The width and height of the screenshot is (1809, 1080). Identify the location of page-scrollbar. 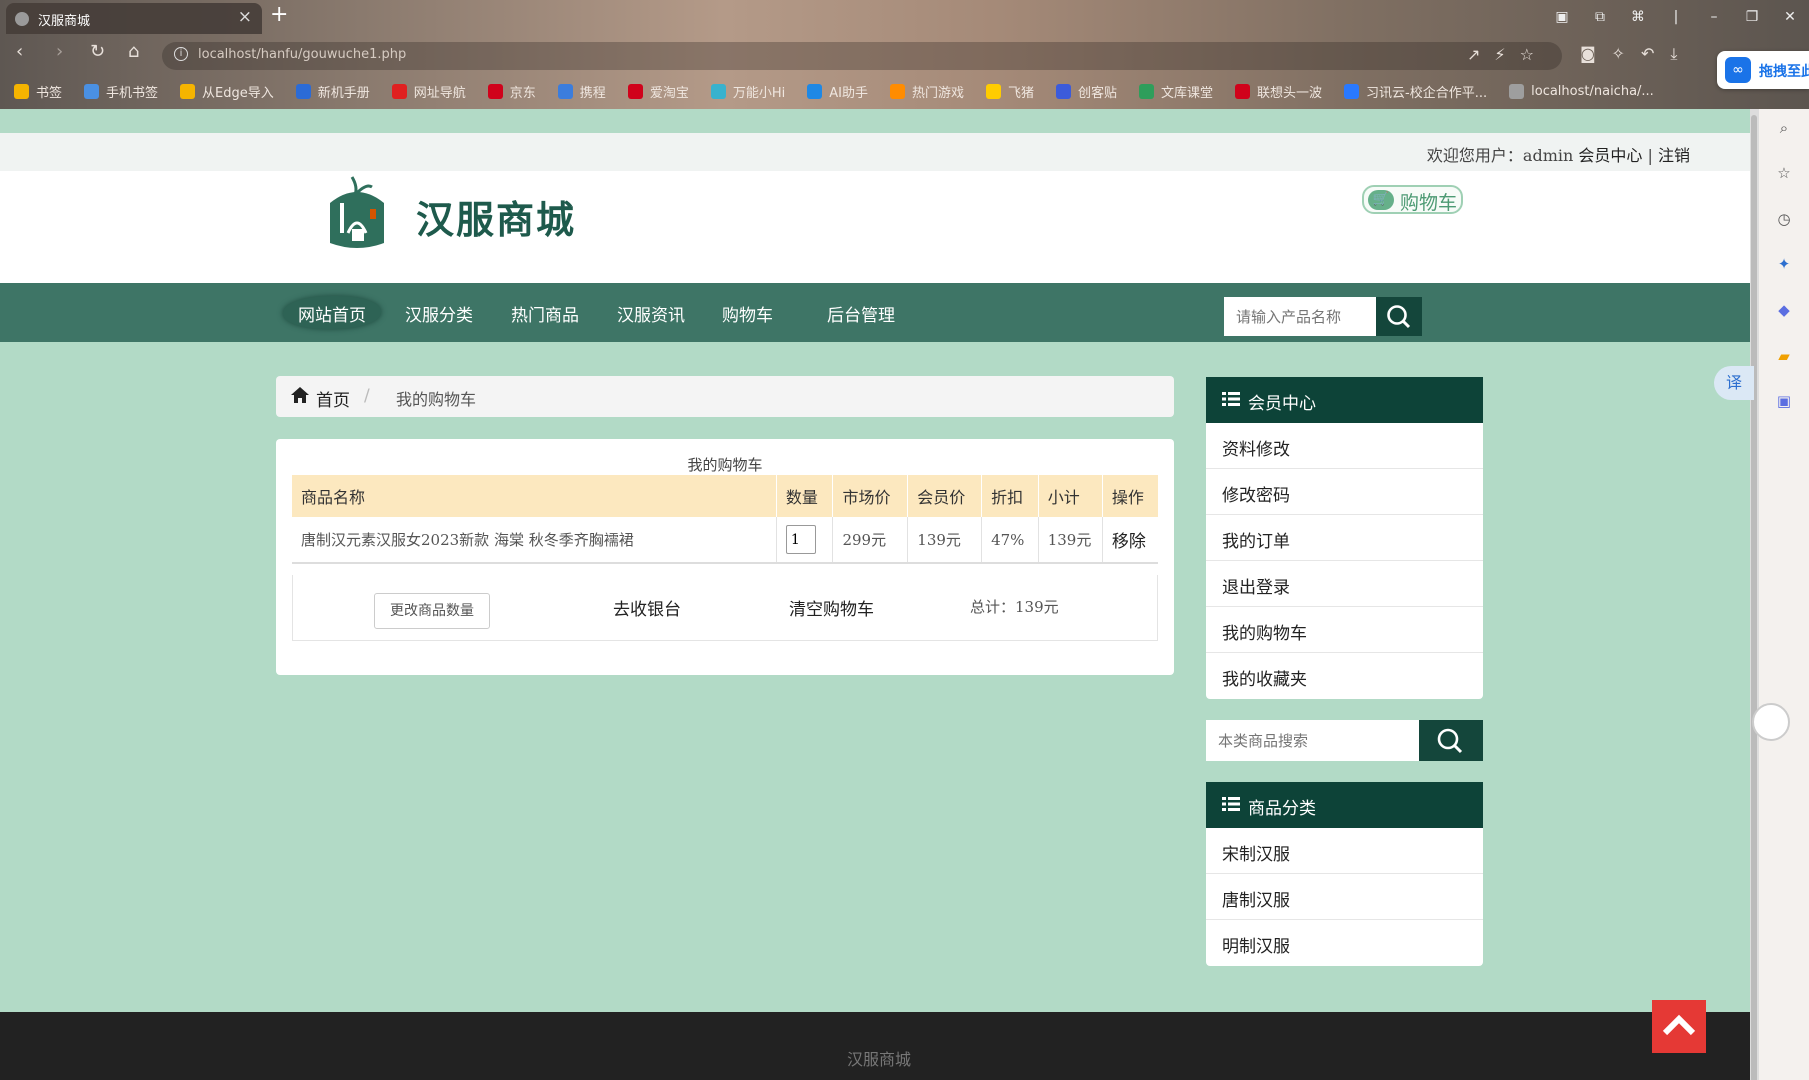
(1754, 594).